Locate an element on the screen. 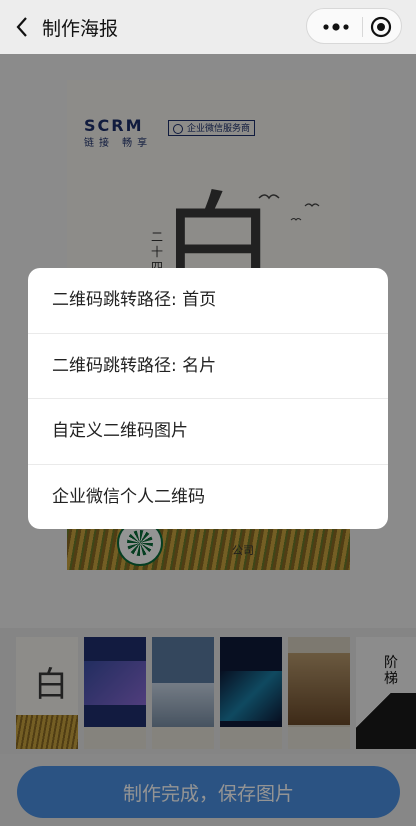 This screenshot has width=416, height=826. nav-bar: 制作海报 is located at coordinates (208, 27).